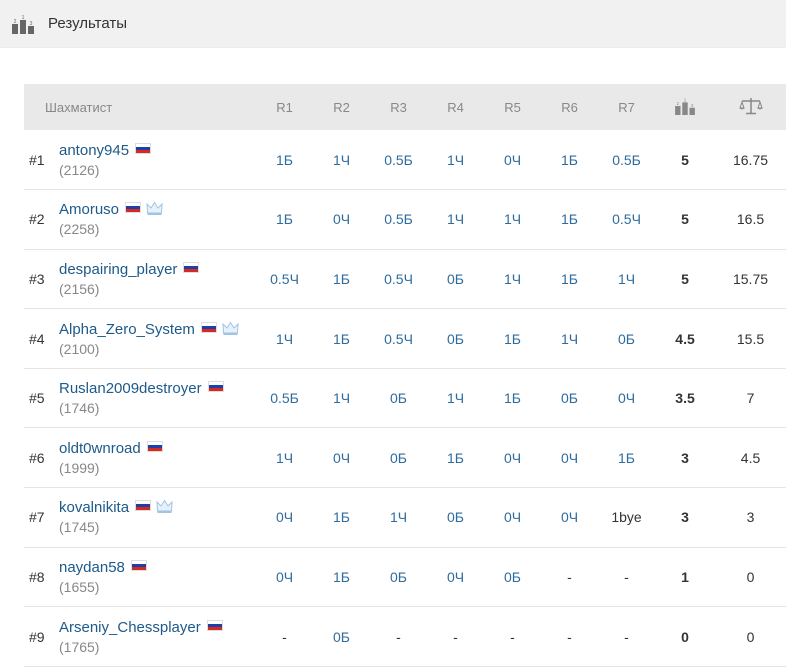 The width and height of the screenshot is (786, 667). I want to click on player-name-link: Amoruso, so click(89, 209).